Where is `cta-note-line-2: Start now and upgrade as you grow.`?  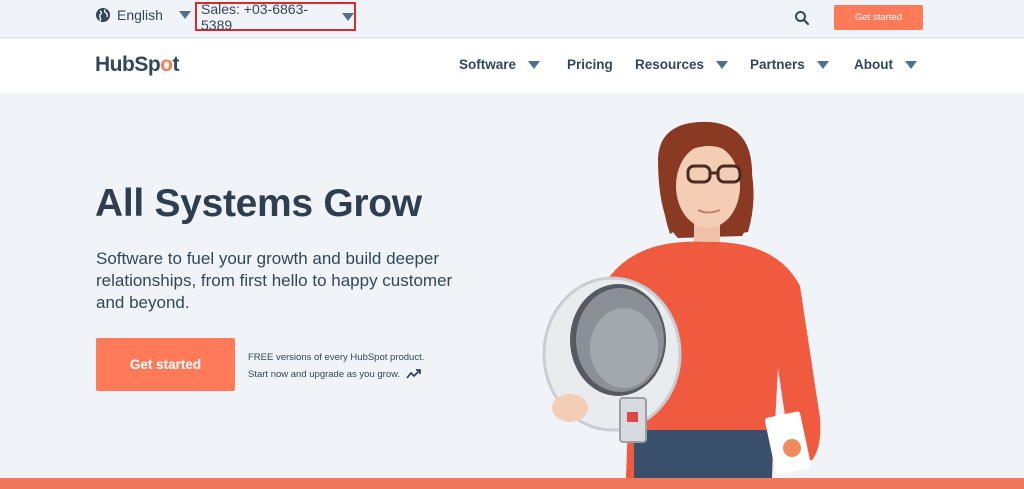
cta-note-line-2: Start now and upgrade as you grow. is located at coordinates (336, 374).